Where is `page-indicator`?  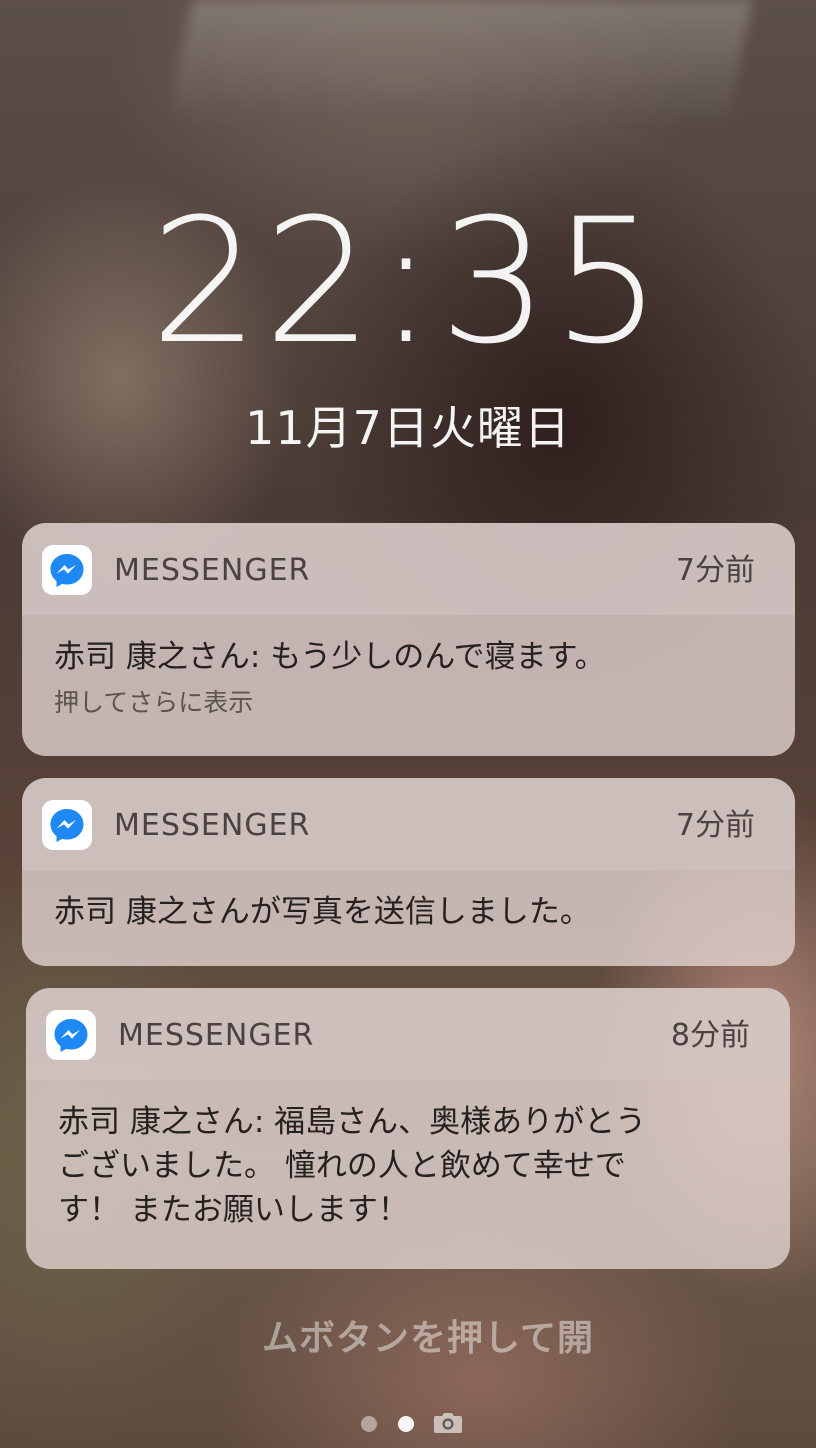
page-indicator is located at coordinates (408, 1423).